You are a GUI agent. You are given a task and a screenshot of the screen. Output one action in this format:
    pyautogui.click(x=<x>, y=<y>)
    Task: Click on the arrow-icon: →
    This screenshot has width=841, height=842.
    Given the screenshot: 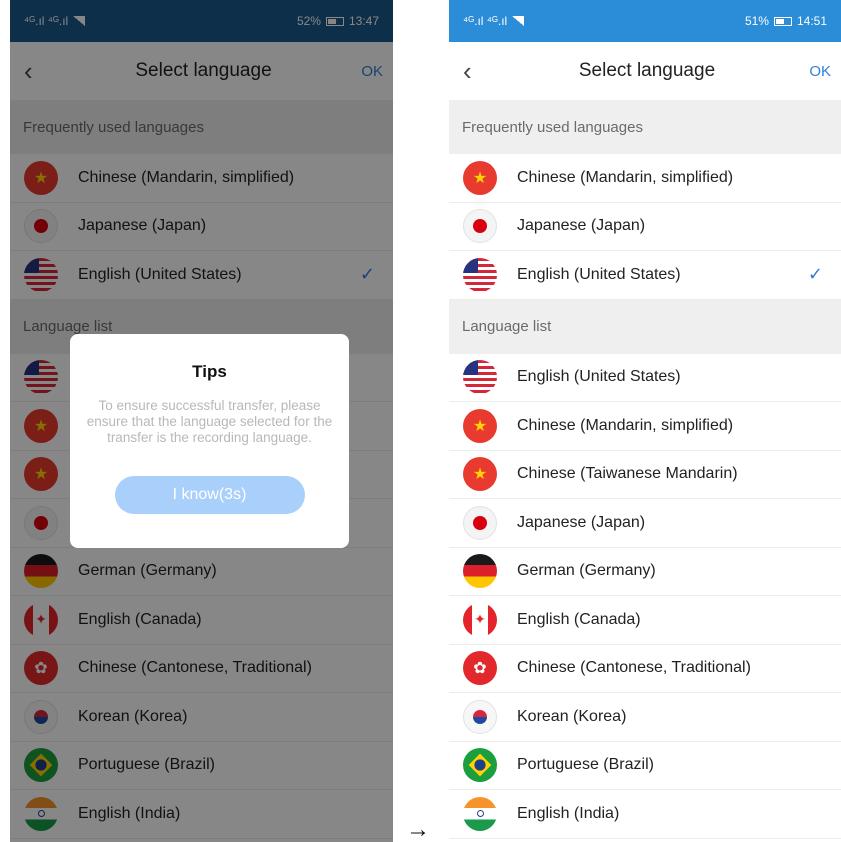 What is the action you would take?
    pyautogui.click(x=418, y=829)
    